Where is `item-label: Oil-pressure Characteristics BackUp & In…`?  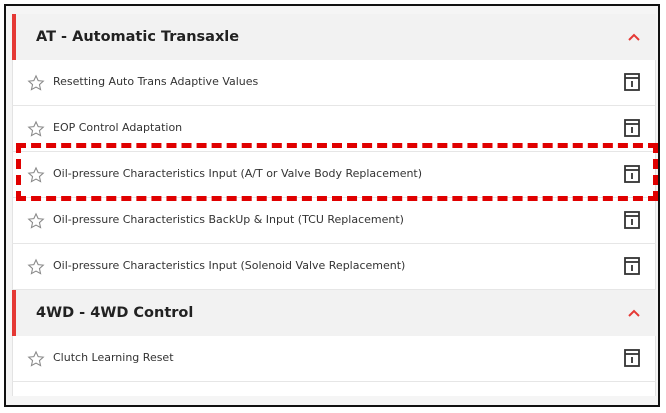 item-label: Oil-pressure Characteristics BackUp & In… is located at coordinates (228, 219).